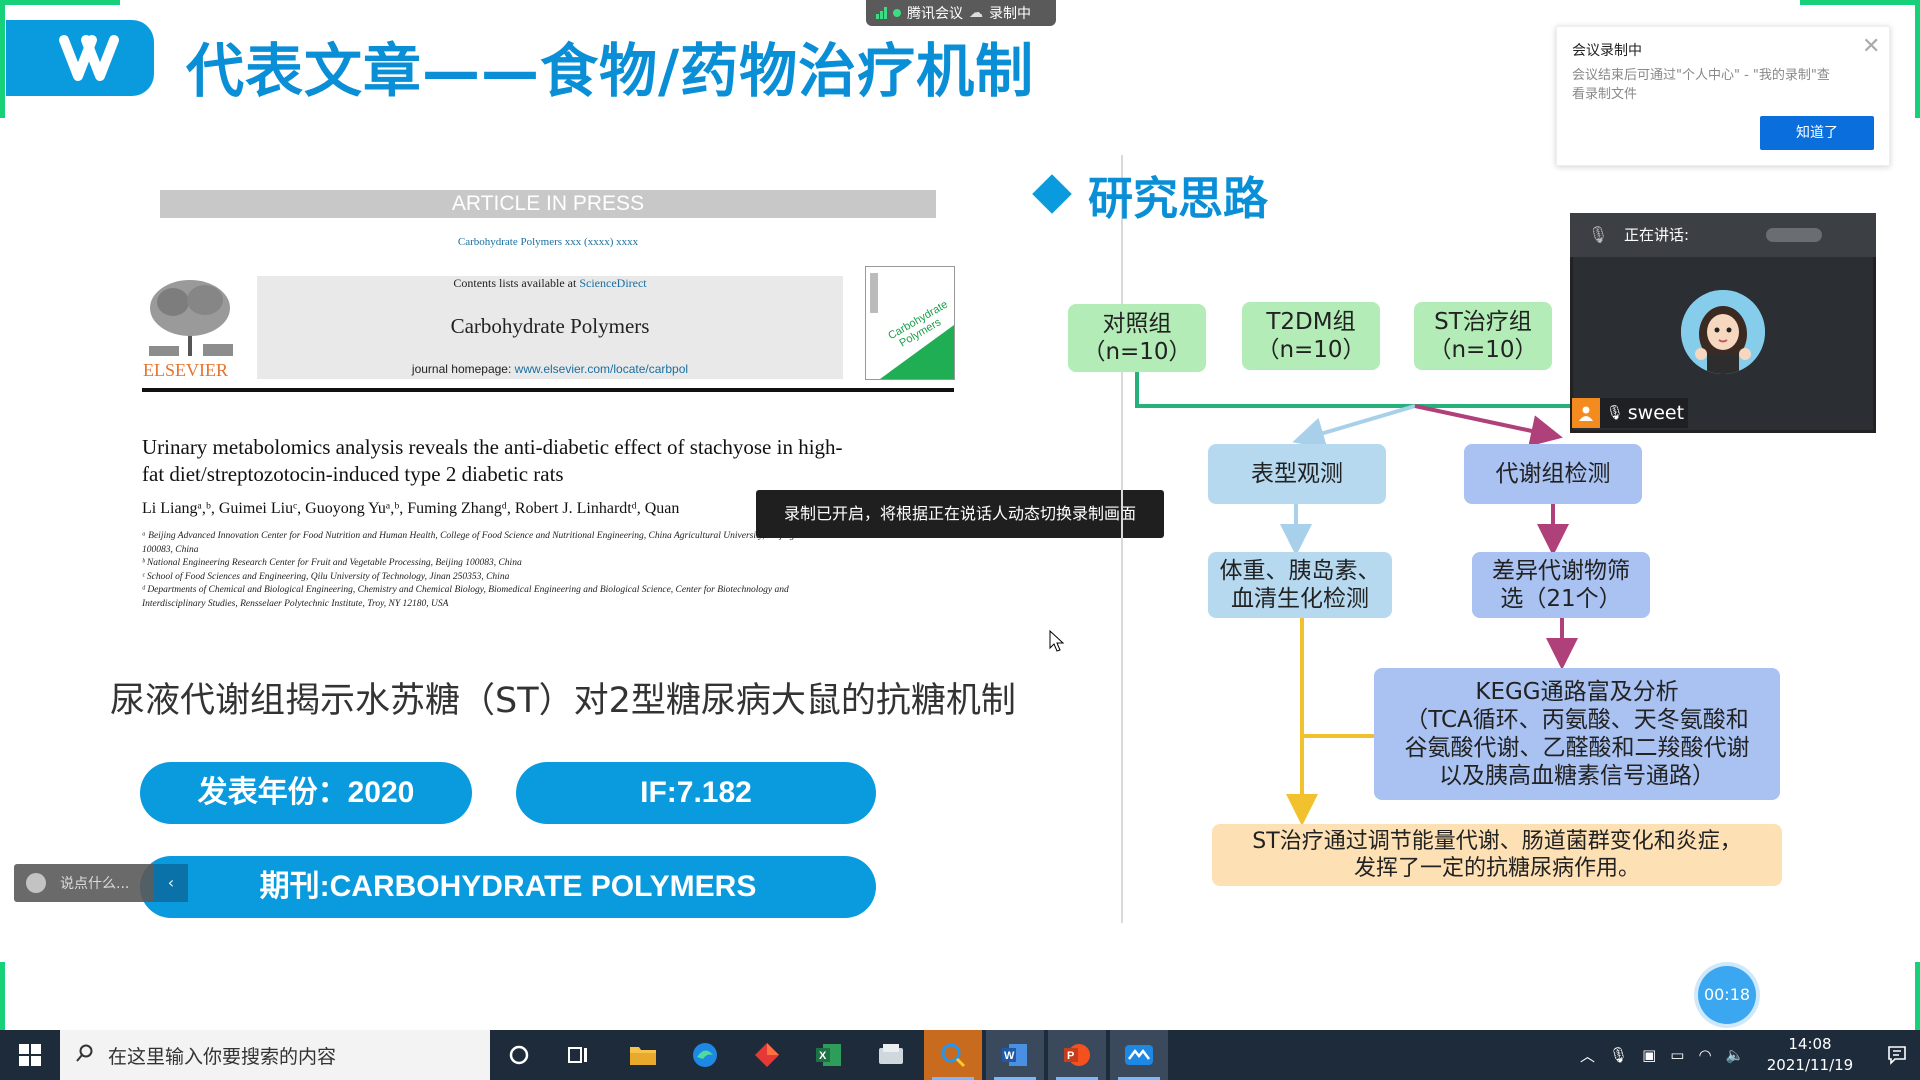  I want to click on powerpoint-icon: P, so click(1077, 1055).